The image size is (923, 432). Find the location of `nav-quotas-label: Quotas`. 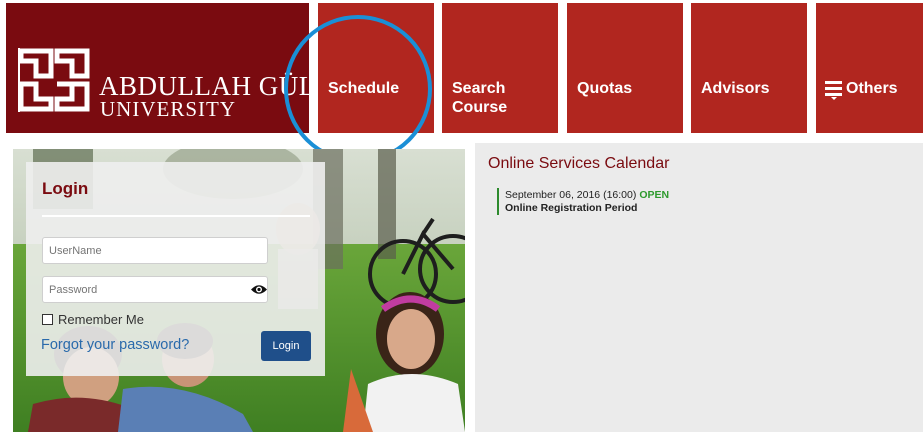

nav-quotas-label: Quotas is located at coordinates (605, 88).